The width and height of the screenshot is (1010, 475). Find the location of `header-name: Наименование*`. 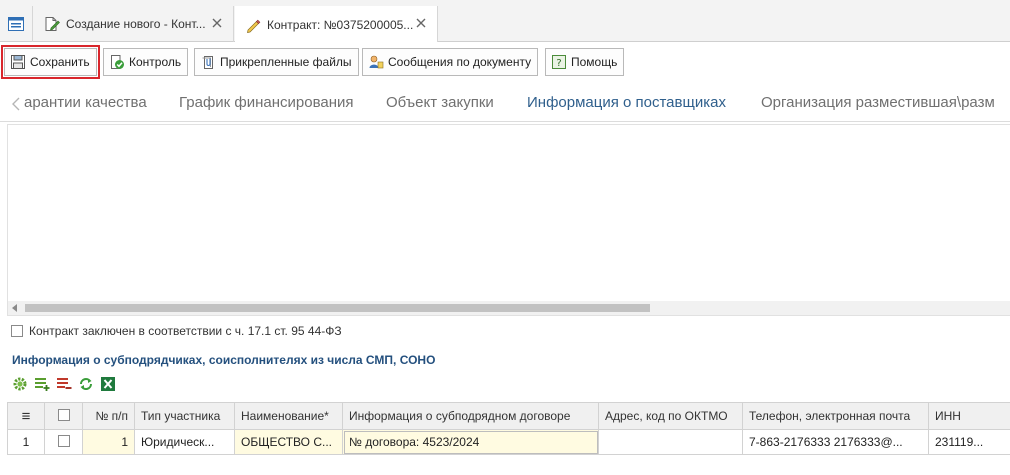

header-name: Наименование* is located at coordinates (288, 416).